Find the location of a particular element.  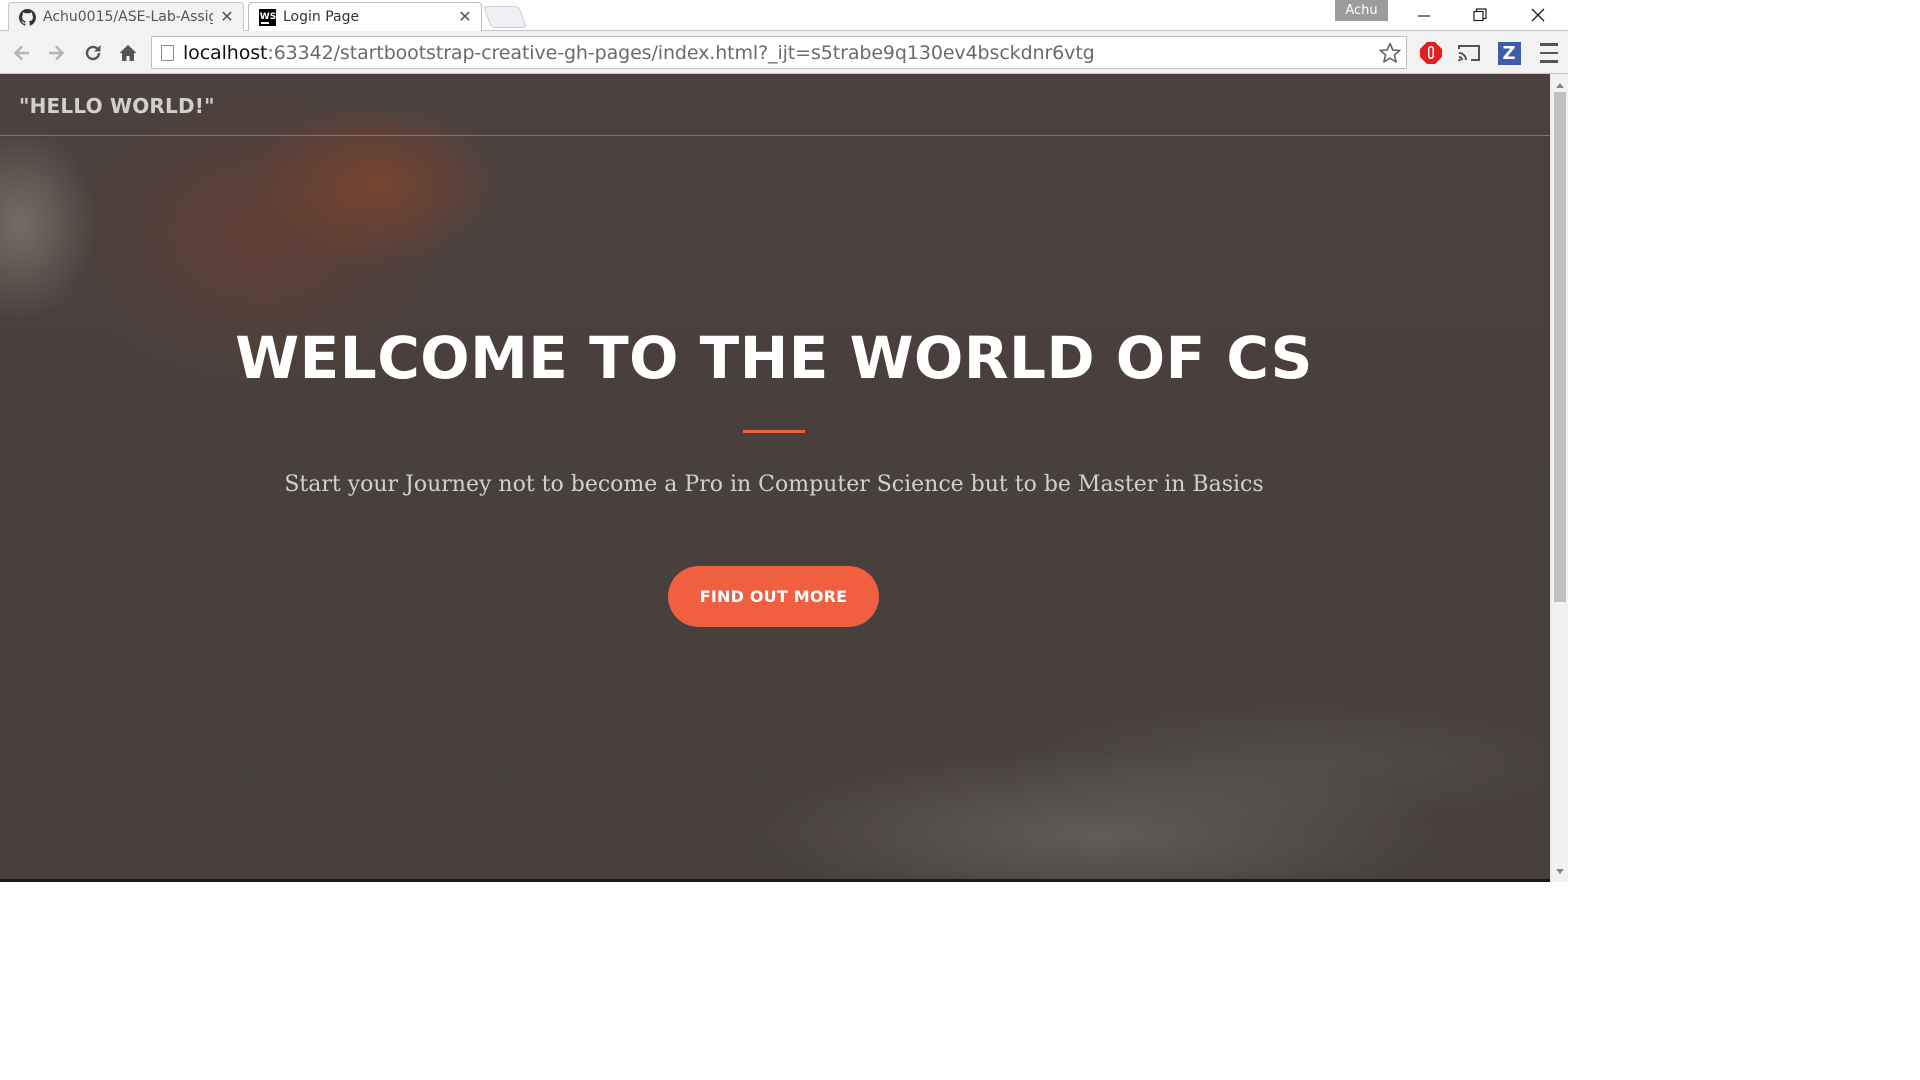

scroll-up-icon is located at coordinates (1560, 85).